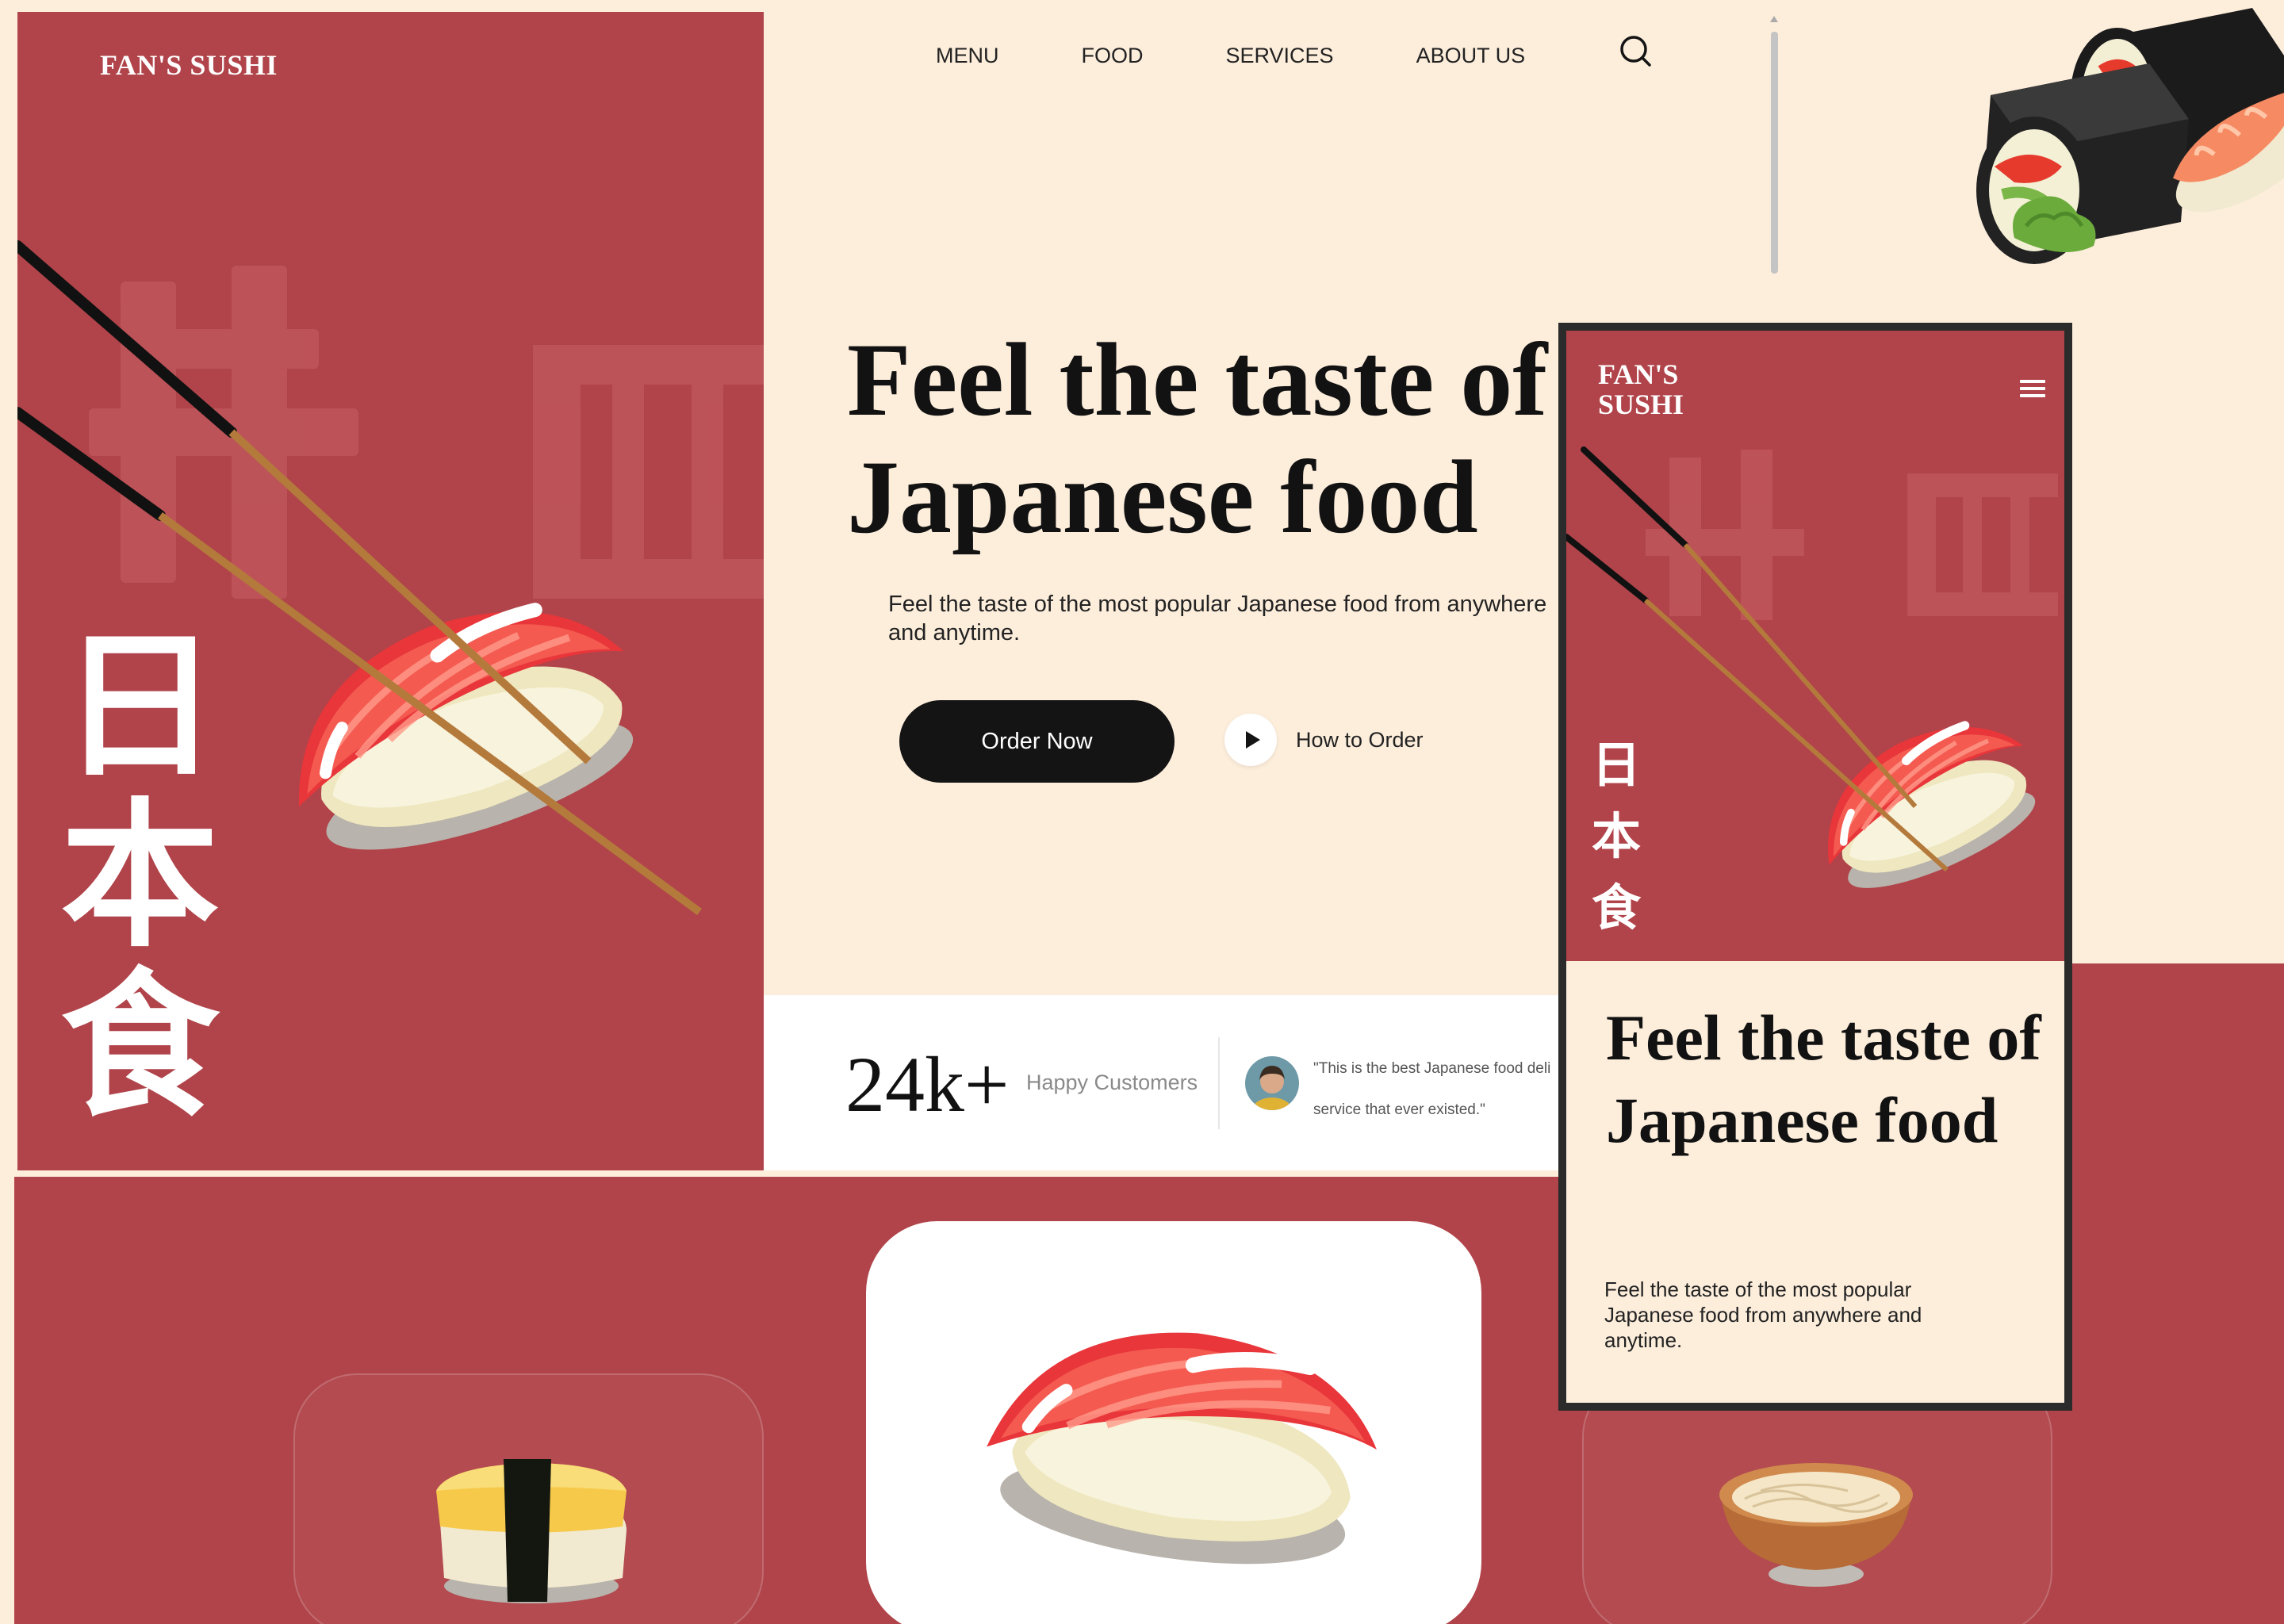  Describe the element at coordinates (1432, 1068) in the screenshot. I see `testimonial-line: "This is the best Japanese food deli` at that location.